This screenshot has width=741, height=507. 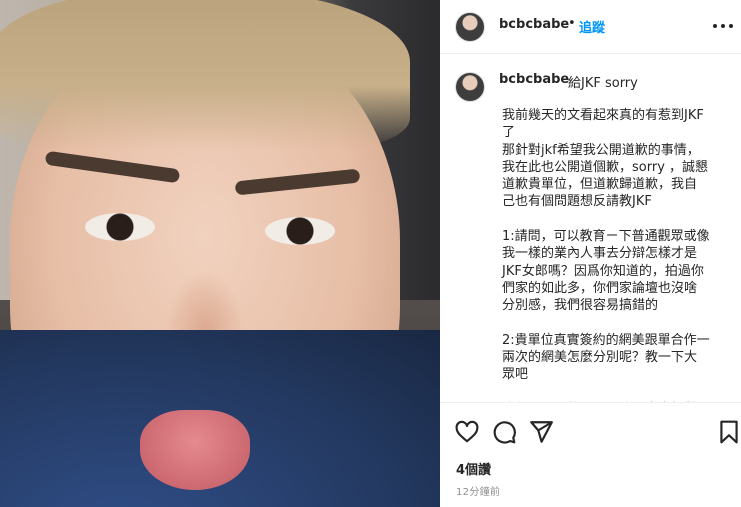 I want to click on timestamp: 12分鐘前, so click(x=478, y=492).